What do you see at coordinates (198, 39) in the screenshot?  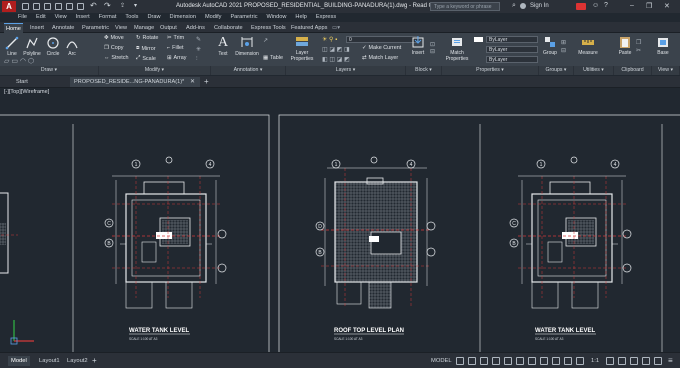 I see `erase-icon: ✎` at bounding box center [198, 39].